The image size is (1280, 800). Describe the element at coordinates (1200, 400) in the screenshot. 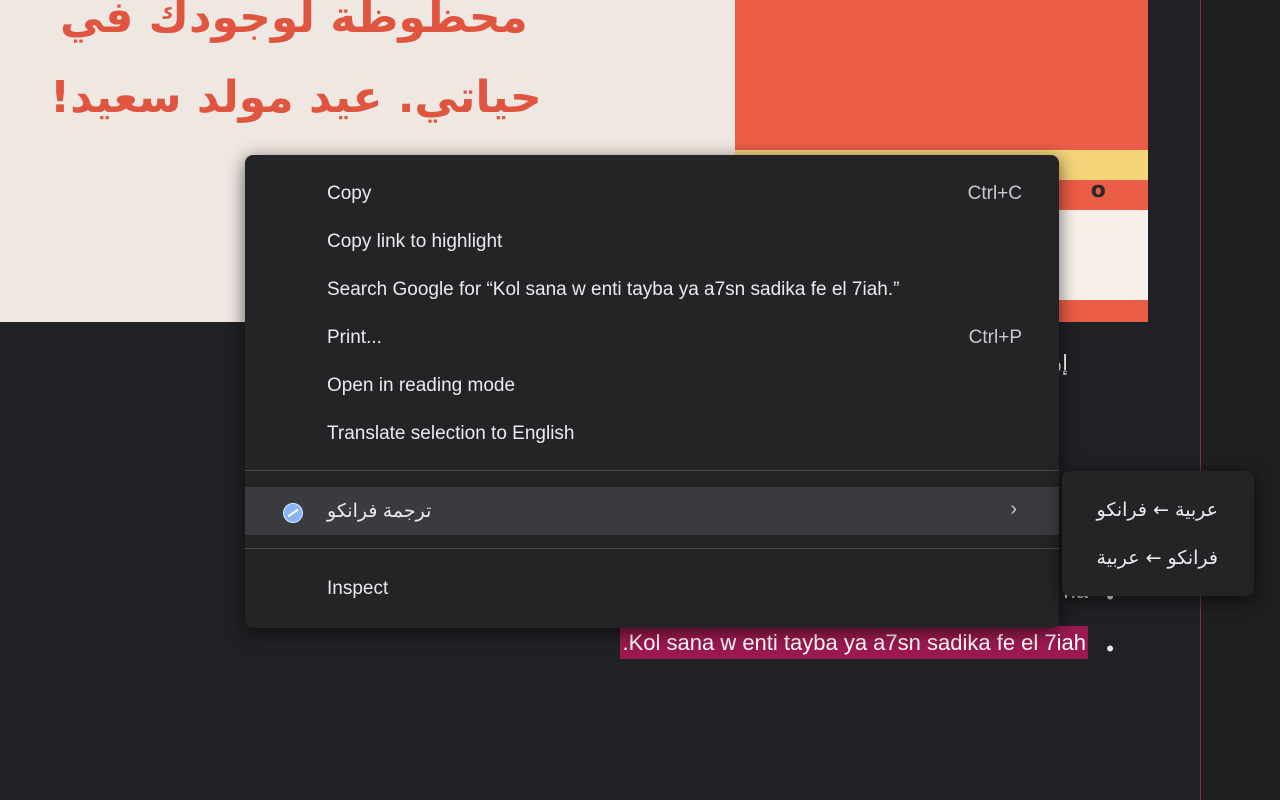

I see `gutter-divider` at that location.